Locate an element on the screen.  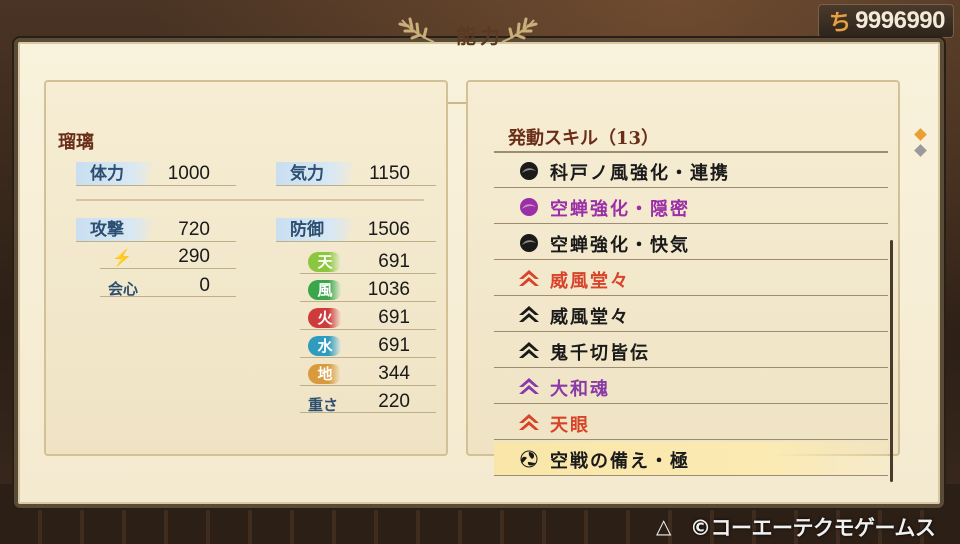
magatama-purple-icon is located at coordinates (529, 207).